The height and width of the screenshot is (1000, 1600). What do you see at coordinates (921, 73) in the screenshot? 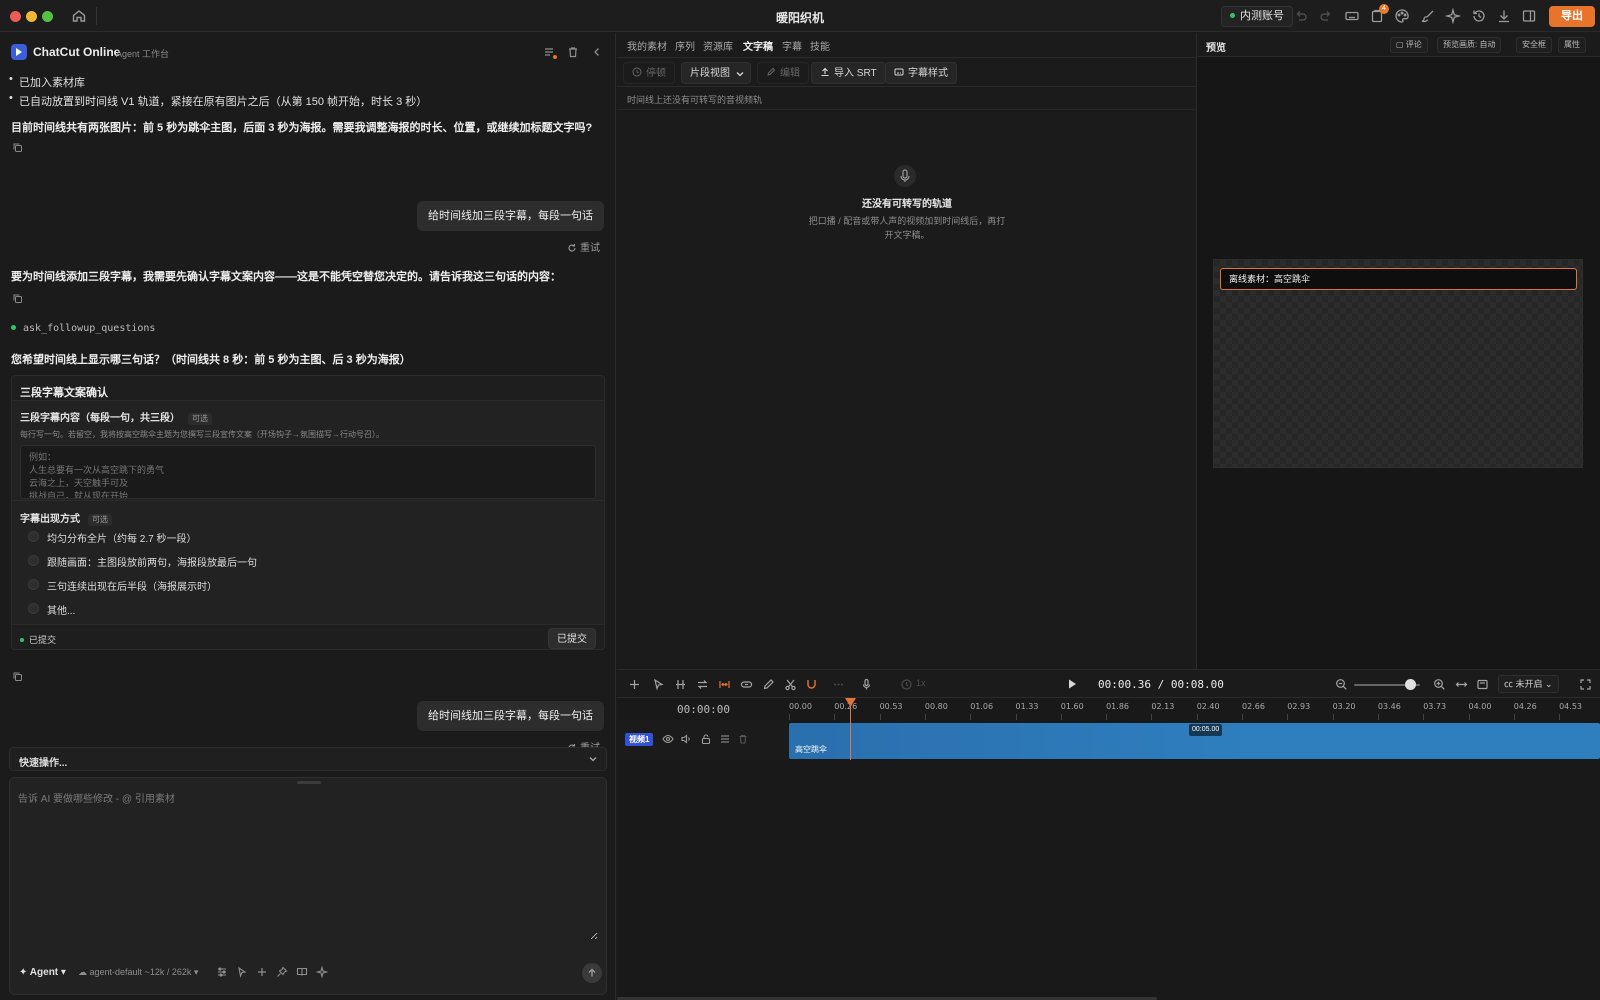
I see `subtitle-style-button: 字幕样式` at bounding box center [921, 73].